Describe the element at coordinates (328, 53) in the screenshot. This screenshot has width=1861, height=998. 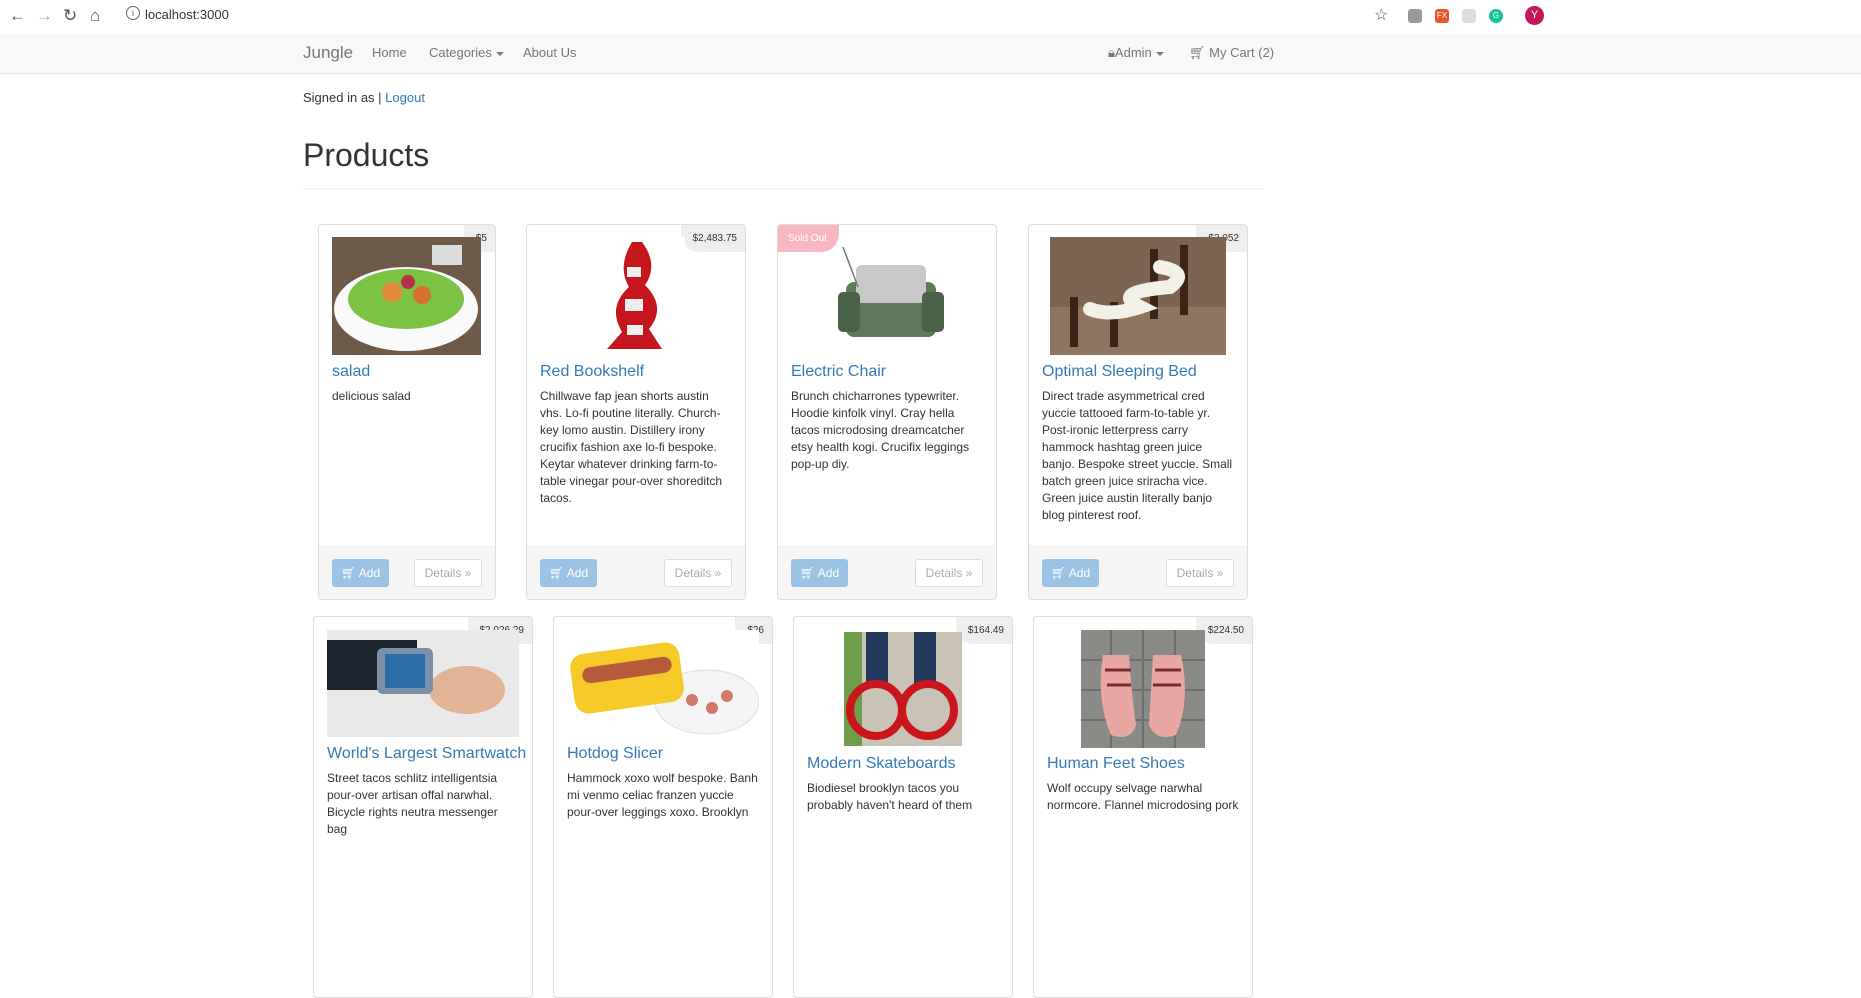
I see `brand-link: Jungle` at that location.